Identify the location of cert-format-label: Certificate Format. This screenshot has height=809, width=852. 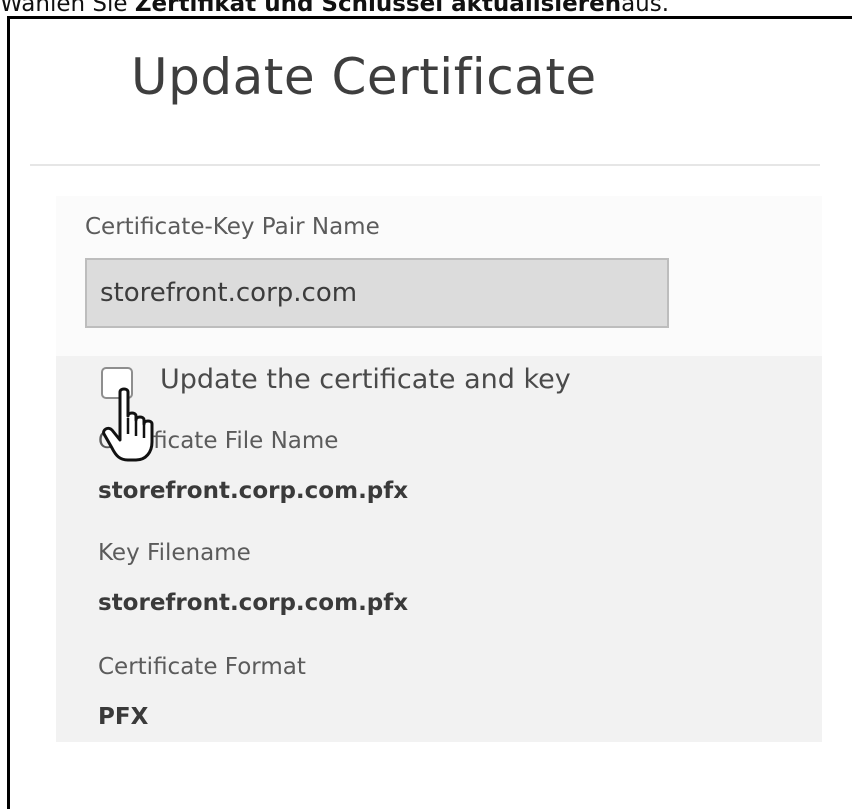
(202, 667).